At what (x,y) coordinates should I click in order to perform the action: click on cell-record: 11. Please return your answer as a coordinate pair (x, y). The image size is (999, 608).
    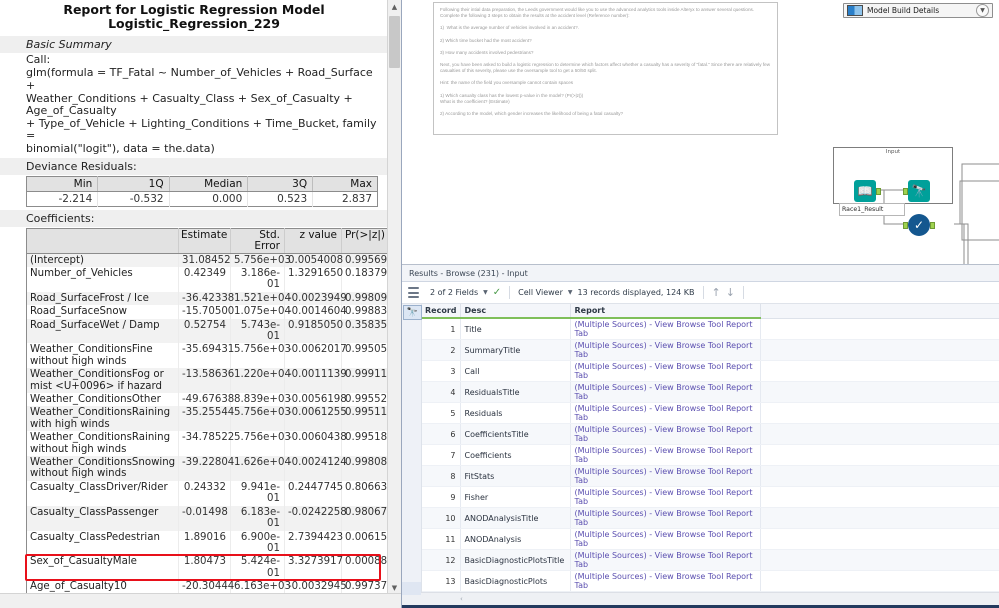
    Looking at the image, I should click on (441, 539).